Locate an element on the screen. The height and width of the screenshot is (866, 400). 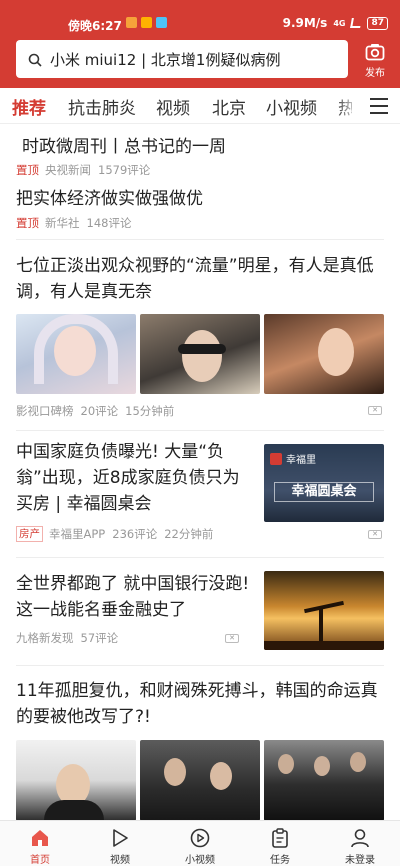
thumbnail-logo: 幸福里 is located at coordinates (293, 458).